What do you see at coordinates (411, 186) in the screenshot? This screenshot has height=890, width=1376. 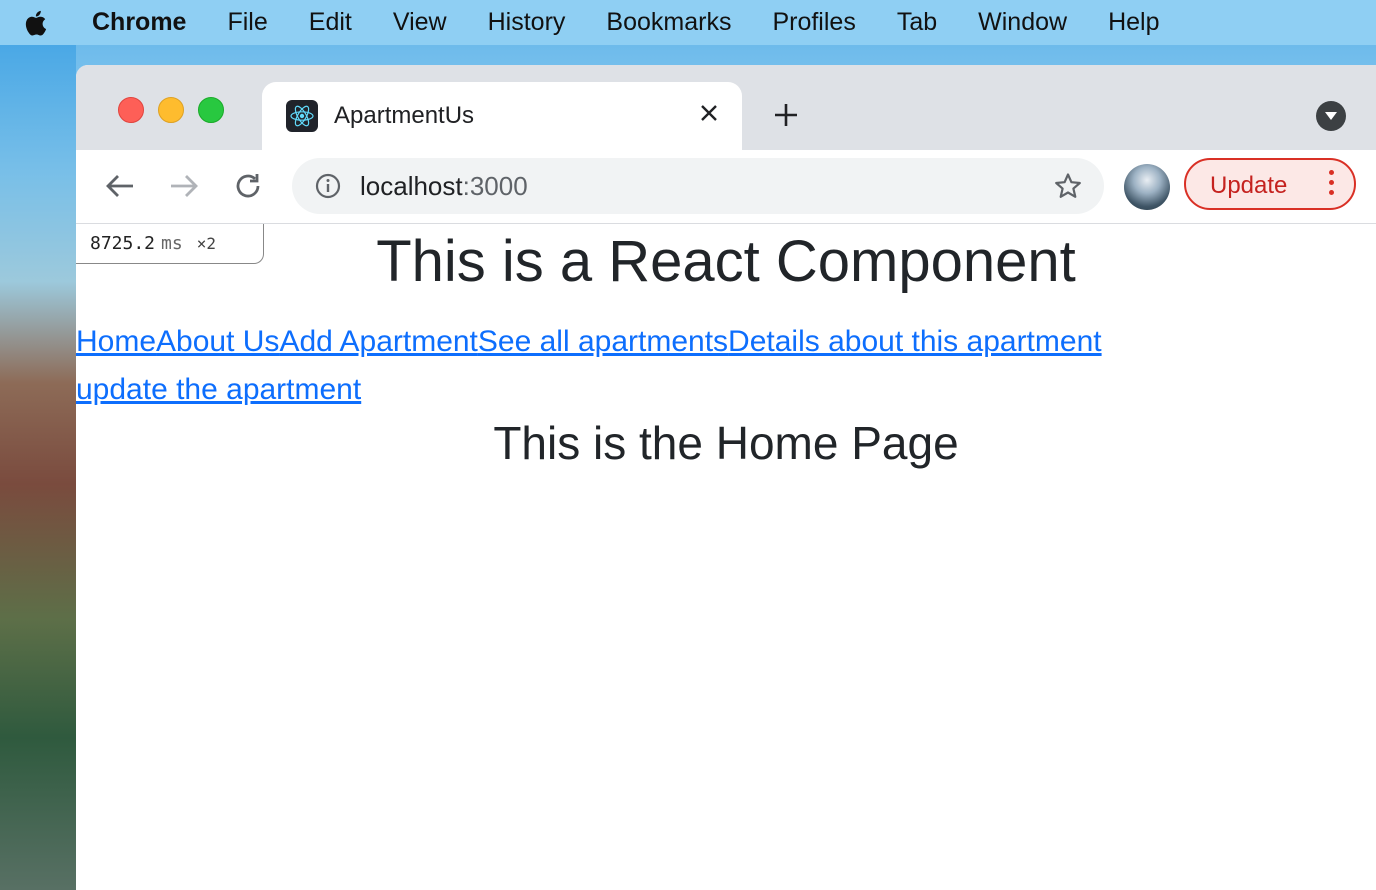 I see `url-host: localhost` at bounding box center [411, 186].